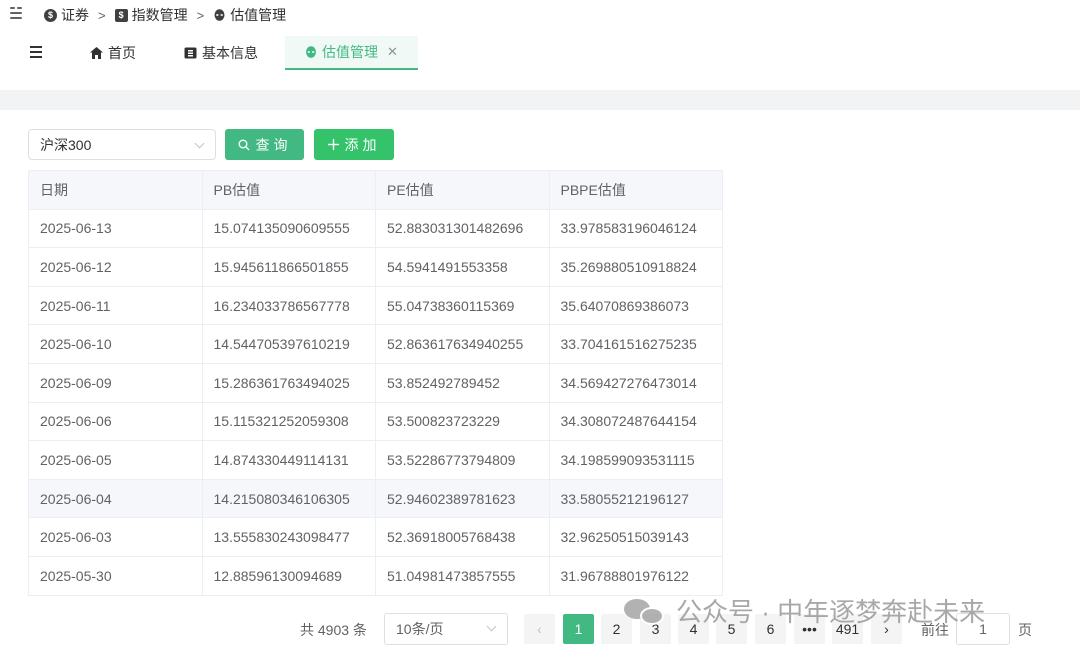 Image resolution: width=1080 pixels, height=654 pixels. What do you see at coordinates (116, 267) in the screenshot?
I see `cell-date: 2025-06-12` at bounding box center [116, 267].